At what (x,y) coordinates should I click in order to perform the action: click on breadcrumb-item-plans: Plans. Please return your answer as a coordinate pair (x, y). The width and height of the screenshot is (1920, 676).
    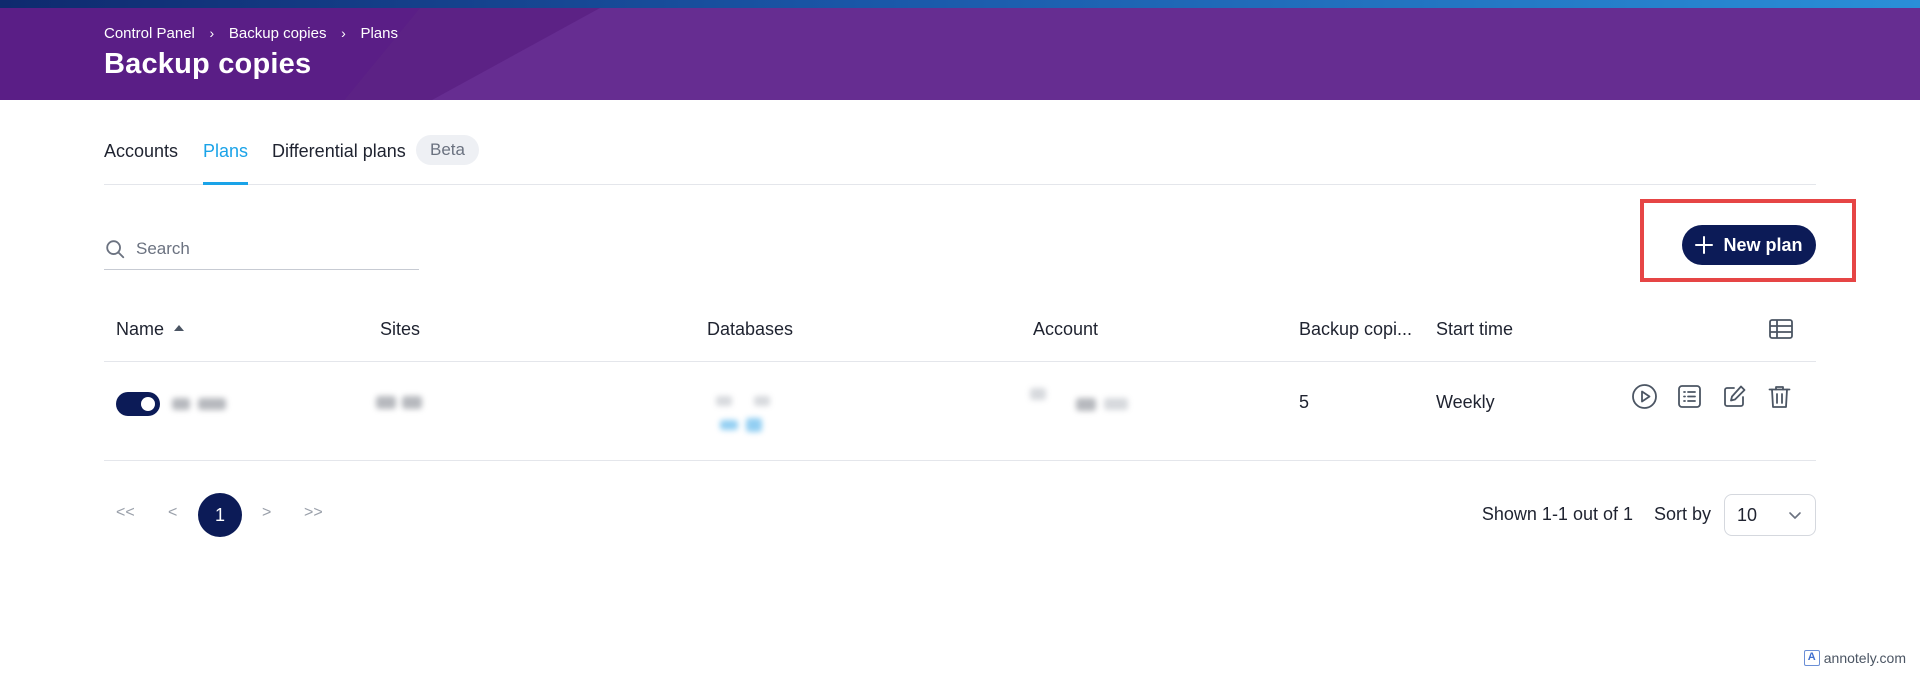
    Looking at the image, I should click on (379, 33).